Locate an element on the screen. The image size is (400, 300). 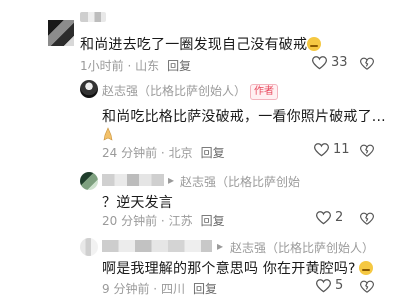
comment-meta: 20 分钟前 · 江苏 回复 is located at coordinates (163, 221).